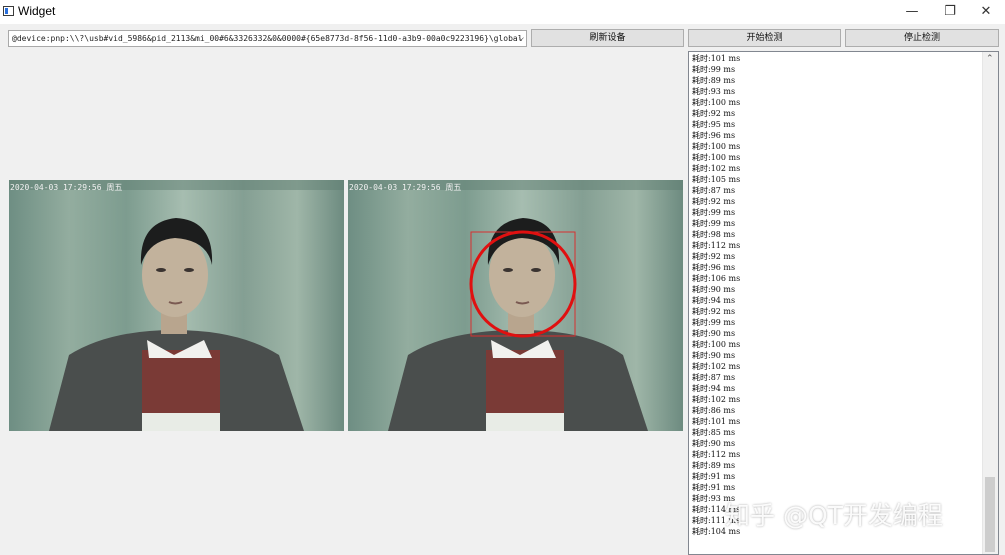 The width and height of the screenshot is (1005, 555). What do you see at coordinates (714, 91) in the screenshot?
I see `log-line: 耗时:93 ms` at bounding box center [714, 91].